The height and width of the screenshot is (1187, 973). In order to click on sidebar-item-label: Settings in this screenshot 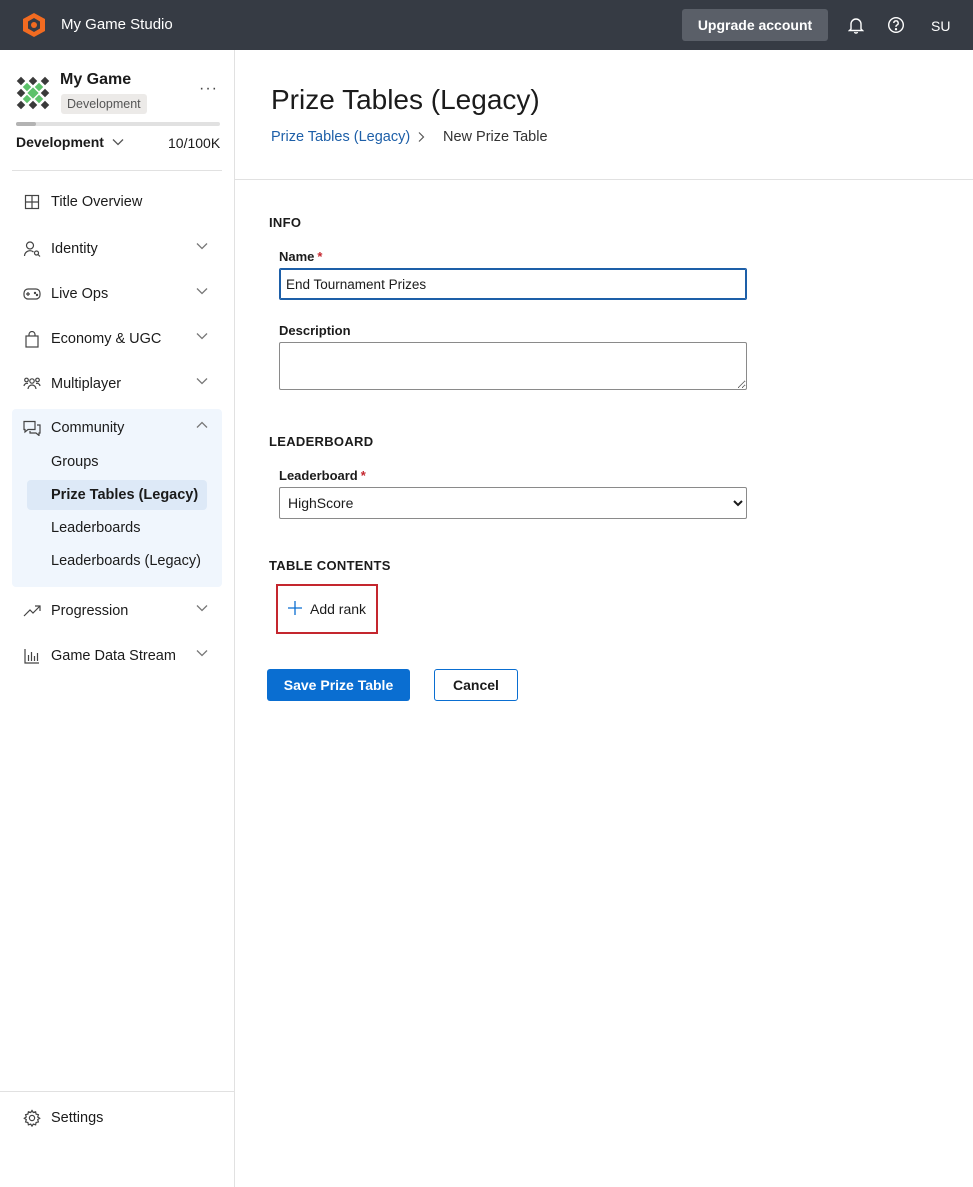, I will do `click(77, 1118)`.